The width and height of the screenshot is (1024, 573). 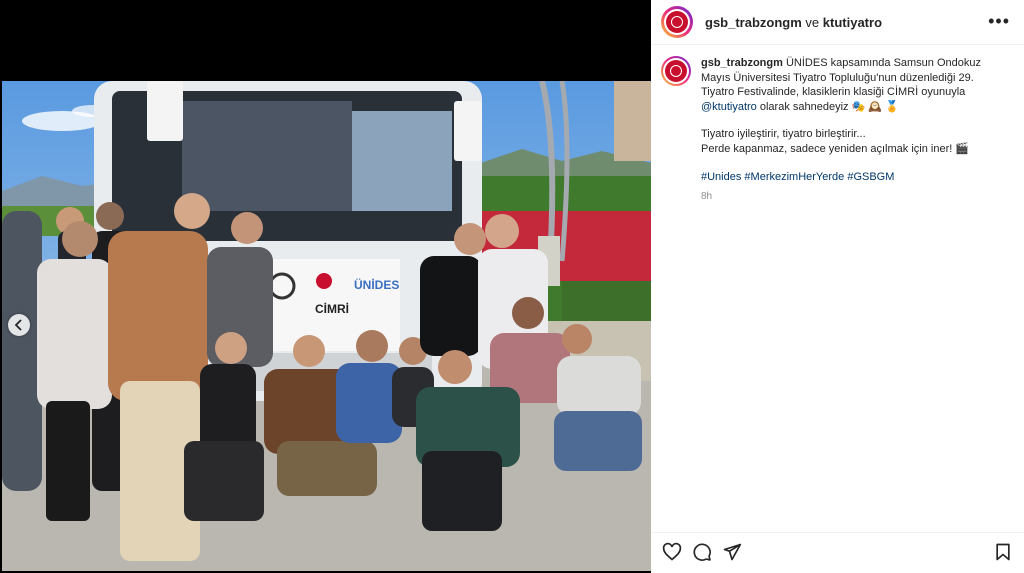 I want to click on caption-username: gsb_trabzongm, so click(x=742, y=63).